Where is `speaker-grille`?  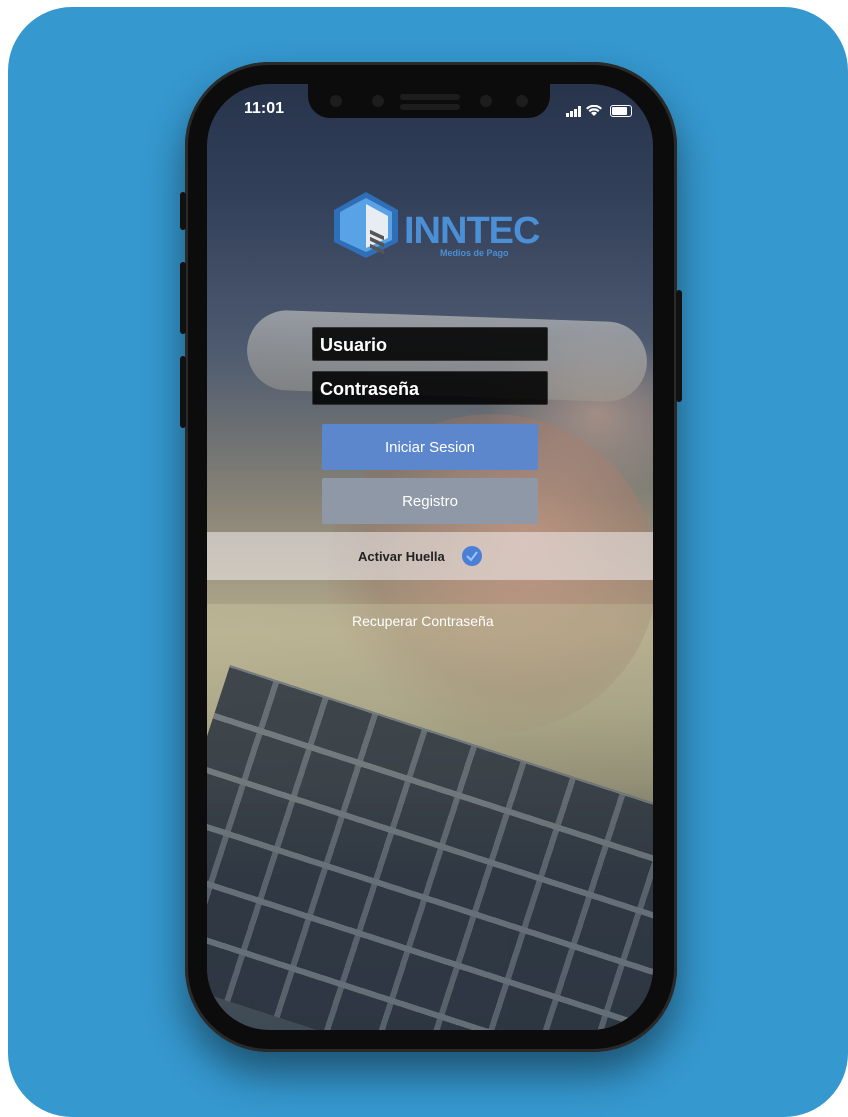 speaker-grille is located at coordinates (430, 97).